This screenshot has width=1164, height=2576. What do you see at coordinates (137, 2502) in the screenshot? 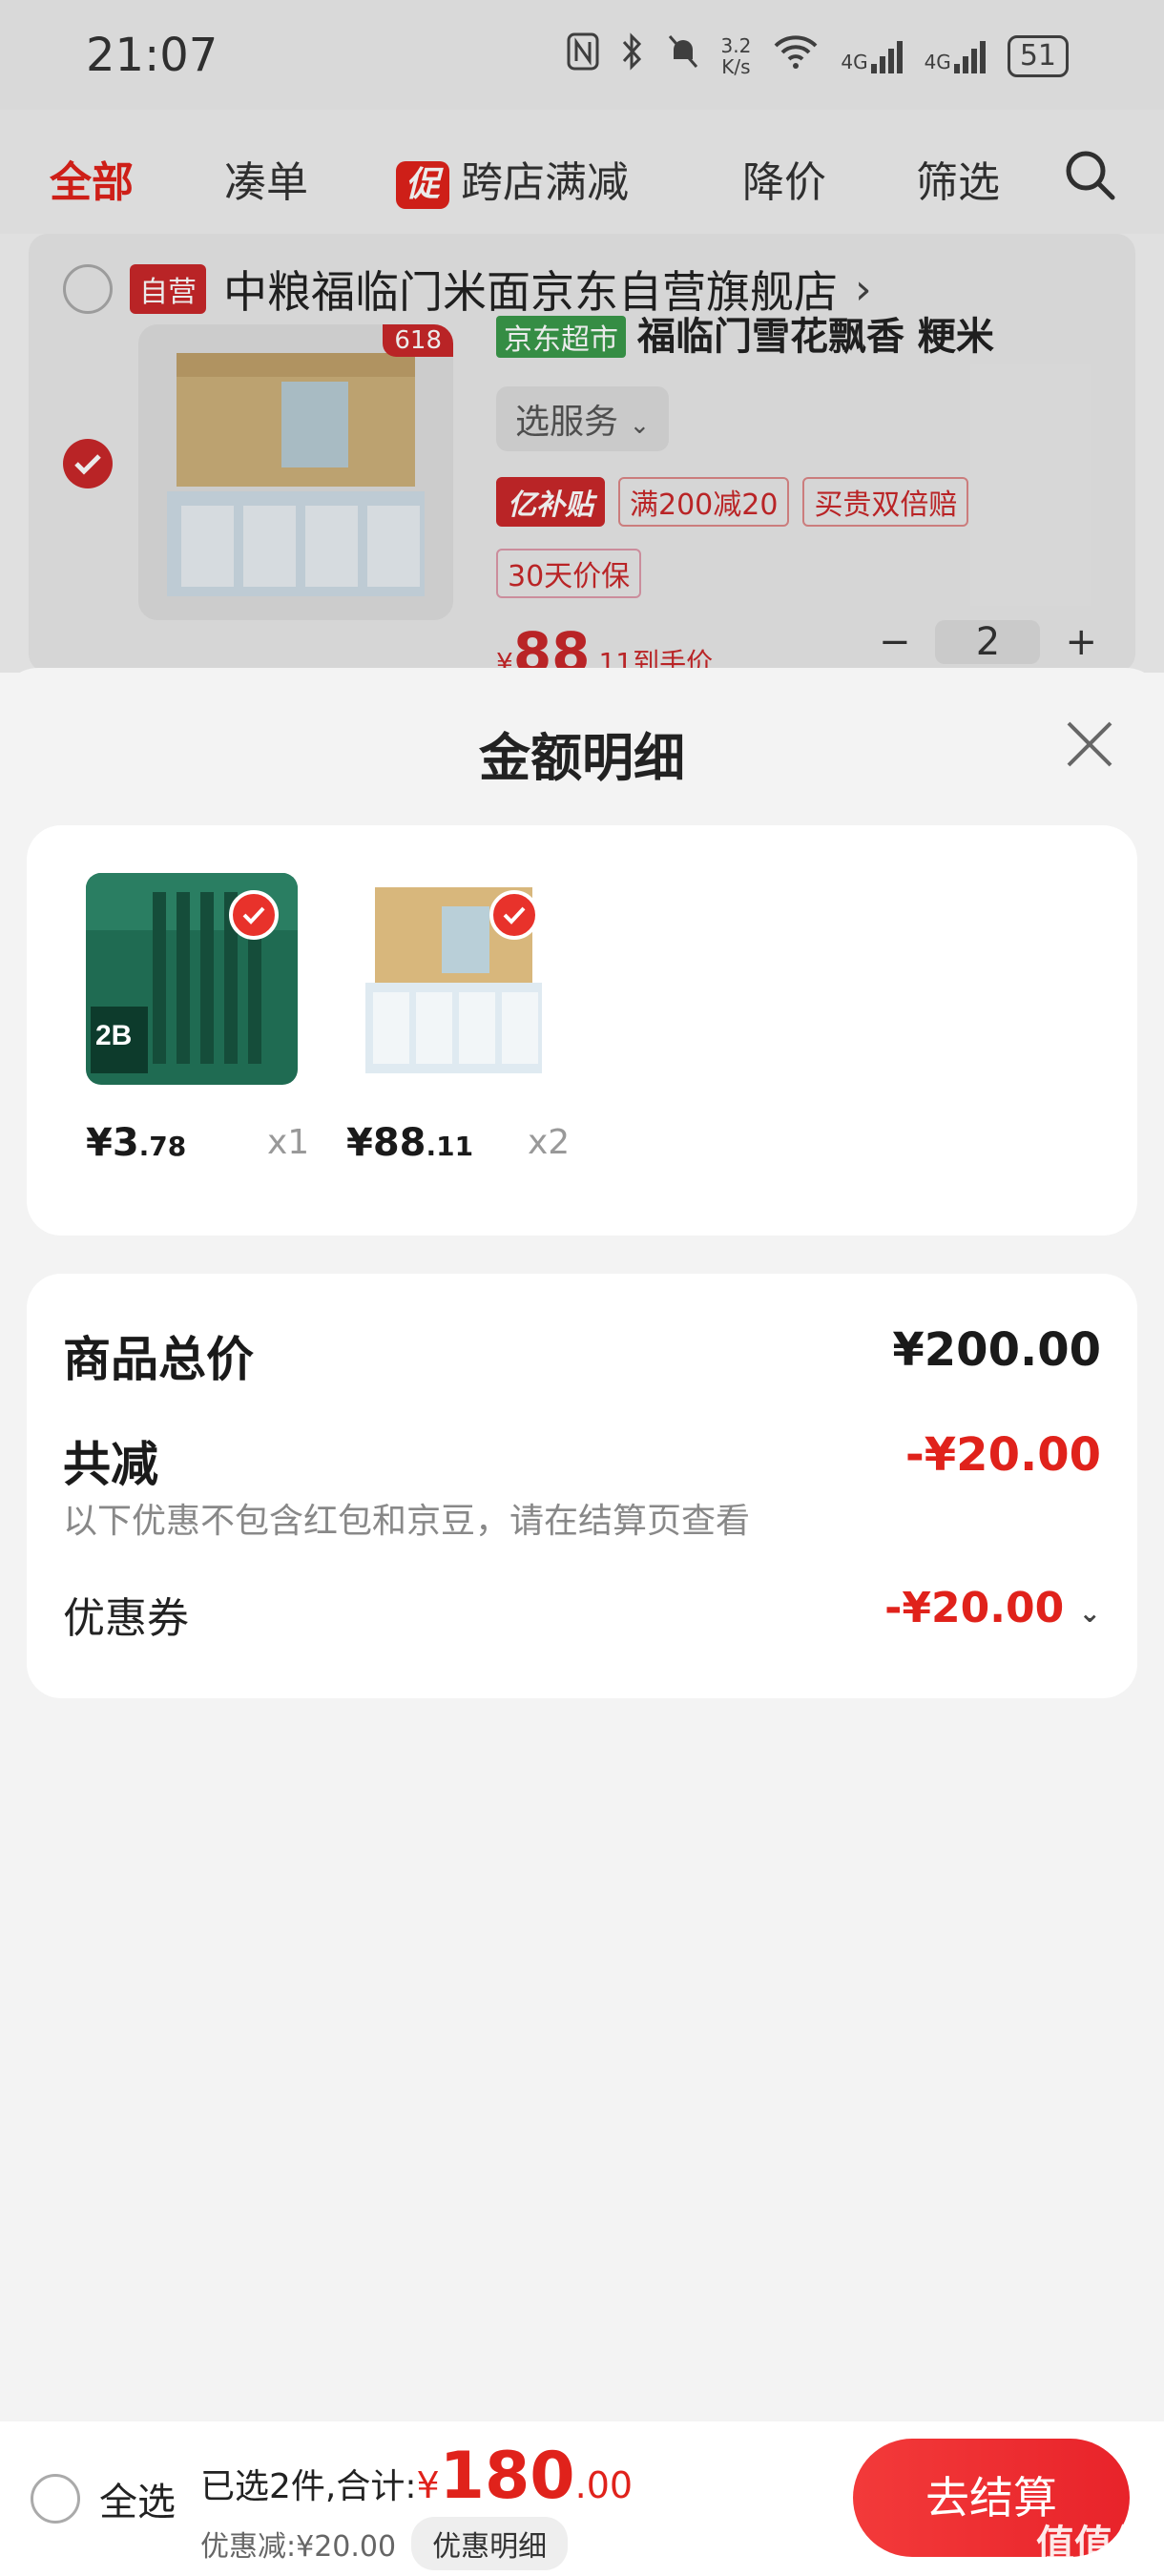
I see `select-all-label: 全选` at bounding box center [137, 2502].